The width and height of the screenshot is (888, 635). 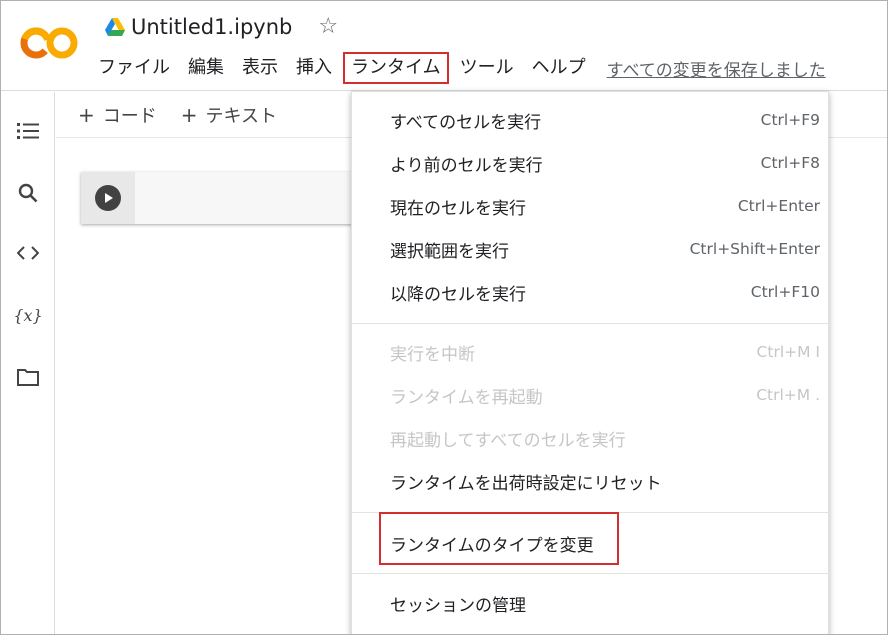 I want to click on code-cell, so click(x=231, y=198).